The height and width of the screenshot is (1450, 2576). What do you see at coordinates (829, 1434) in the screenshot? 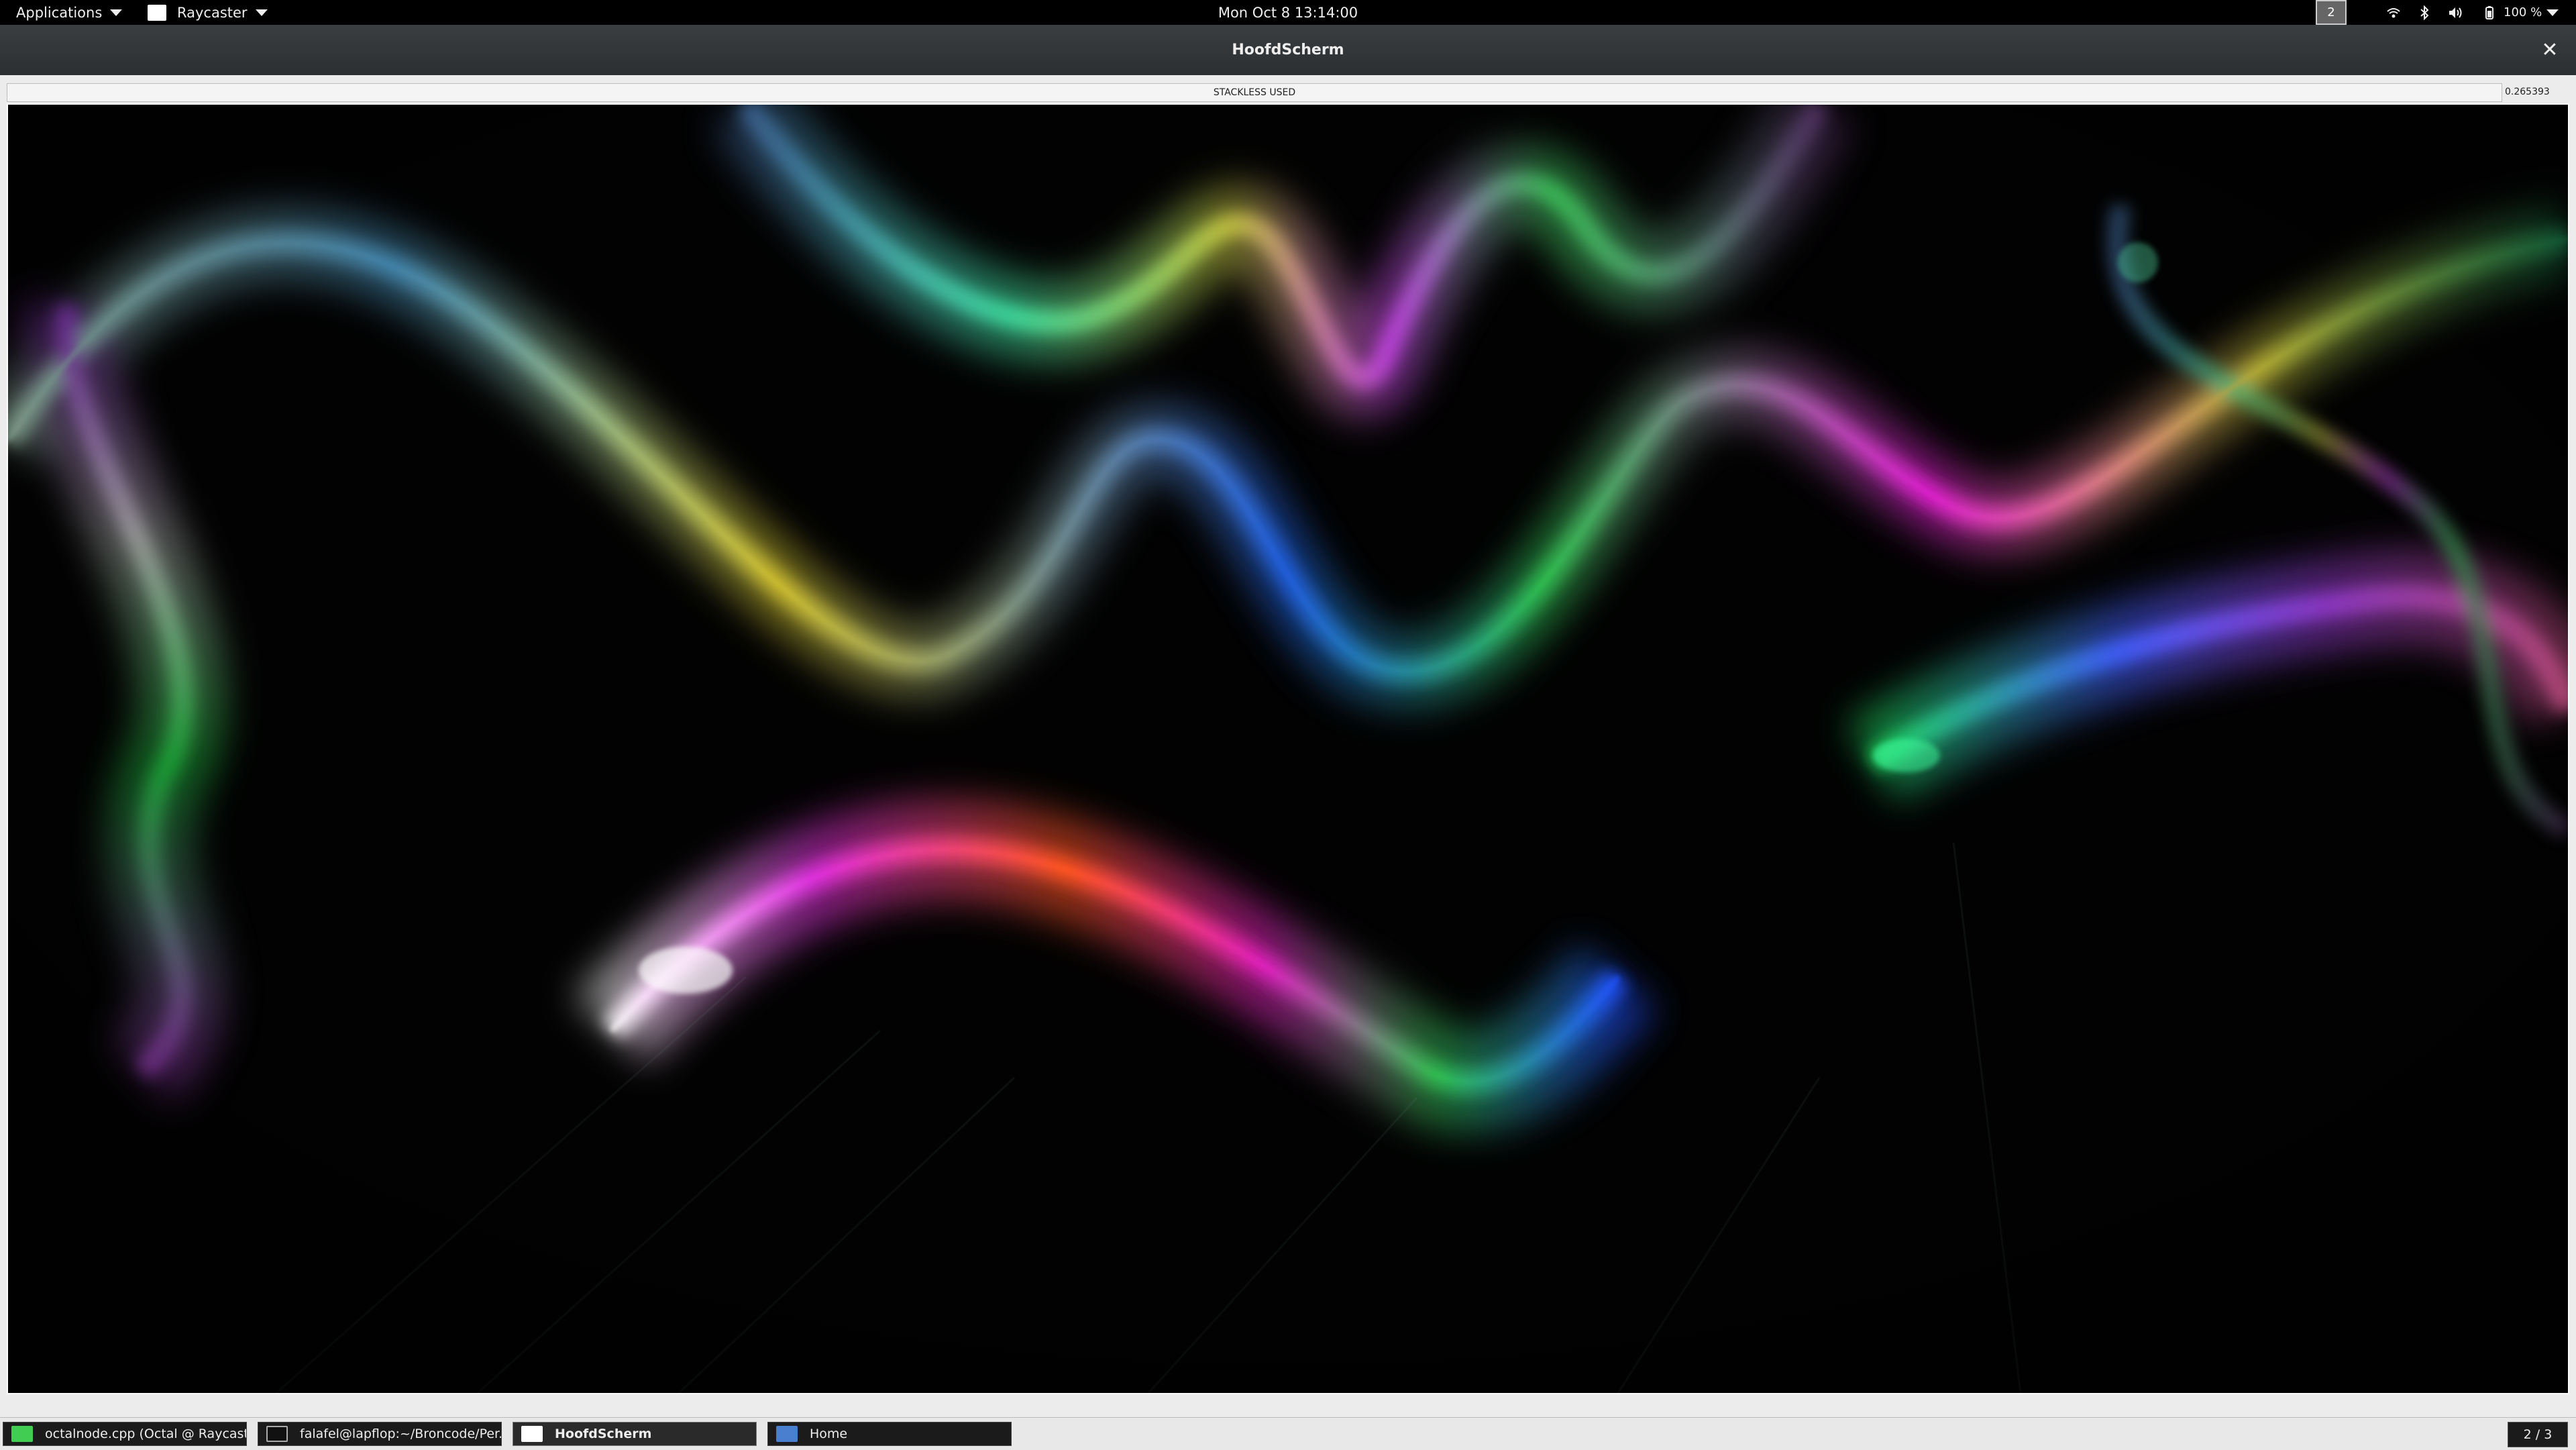
I see `task-label: Home` at bounding box center [829, 1434].